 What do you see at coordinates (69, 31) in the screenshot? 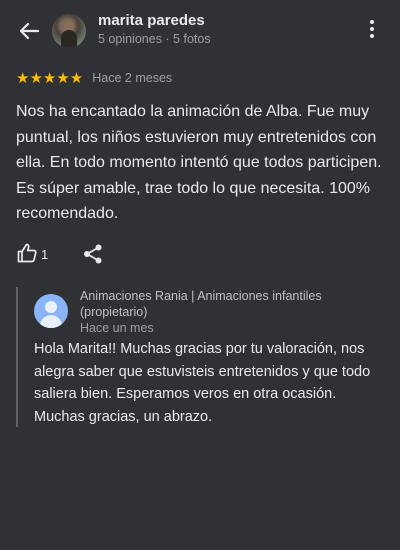
I see `reviewer-avatar` at bounding box center [69, 31].